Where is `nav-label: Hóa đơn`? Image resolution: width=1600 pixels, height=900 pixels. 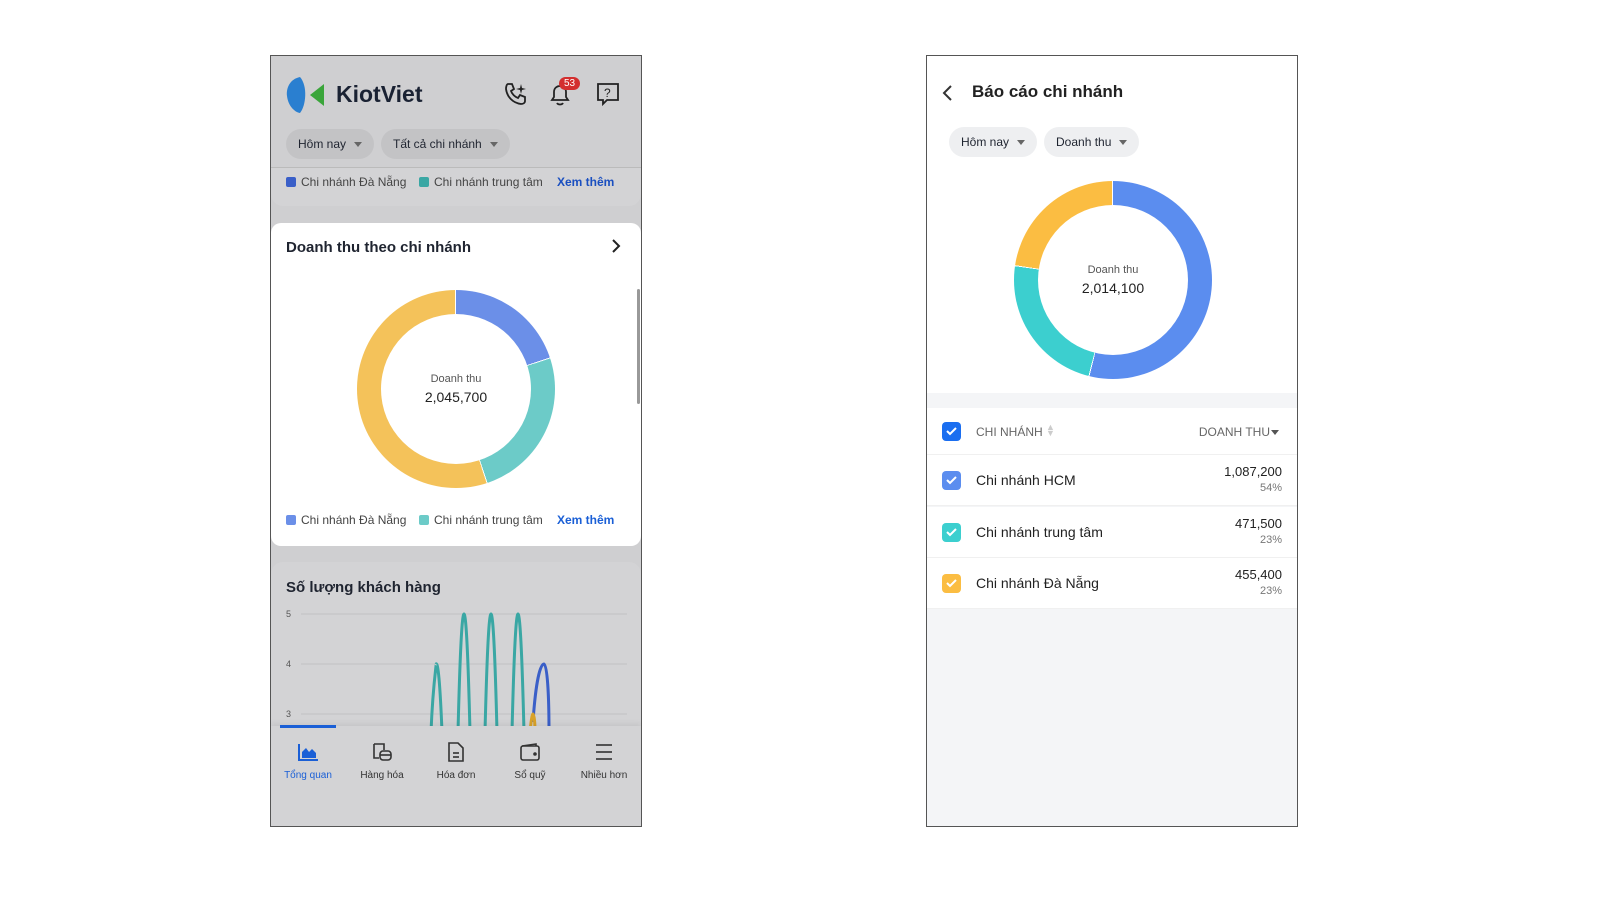 nav-label: Hóa đơn is located at coordinates (456, 775).